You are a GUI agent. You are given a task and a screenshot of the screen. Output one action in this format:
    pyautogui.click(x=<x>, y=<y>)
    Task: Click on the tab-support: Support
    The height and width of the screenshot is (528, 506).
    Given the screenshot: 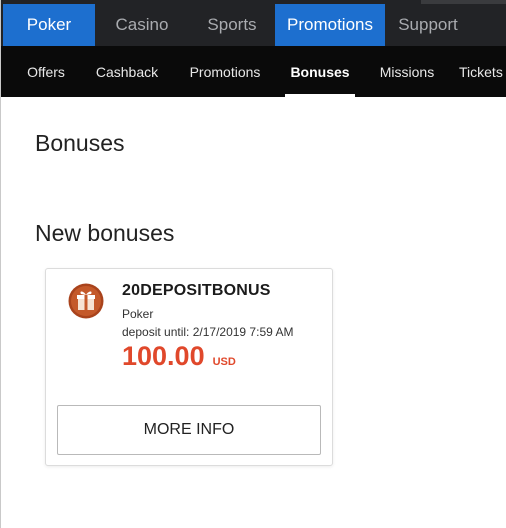 What is the action you would take?
    pyautogui.click(x=428, y=25)
    